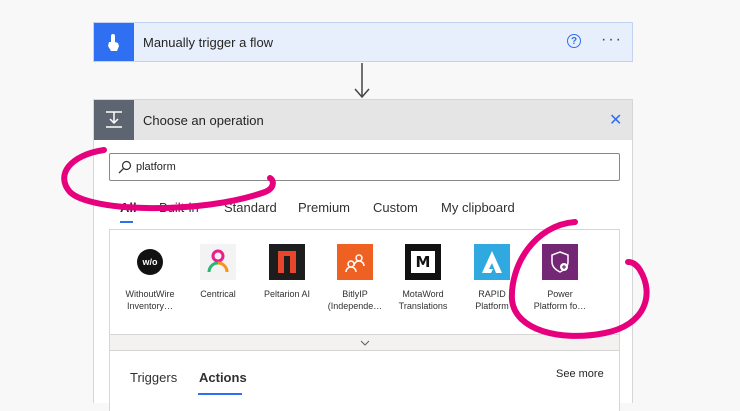 This screenshot has width=740, height=411. Describe the element at coordinates (574, 41) in the screenshot. I see `help-icon: ?` at that location.